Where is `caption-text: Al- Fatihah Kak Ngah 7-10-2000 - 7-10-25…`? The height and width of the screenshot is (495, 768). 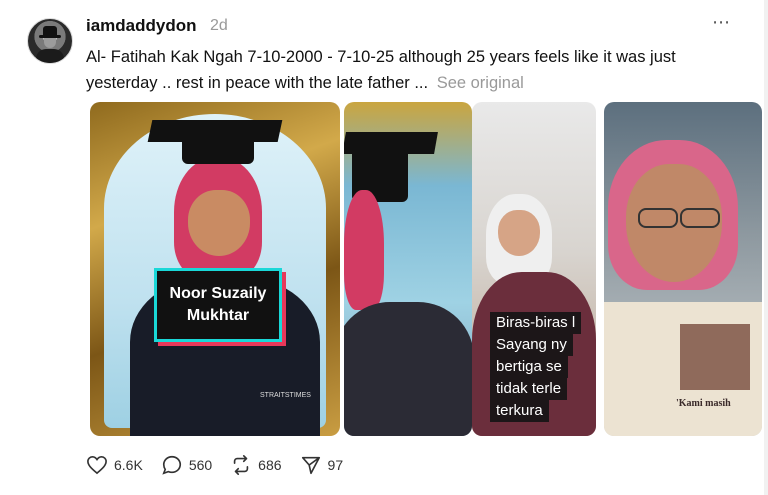 caption-text: Al- Fatihah Kak Ngah 7-10-2000 - 7-10-25… is located at coordinates (381, 70).